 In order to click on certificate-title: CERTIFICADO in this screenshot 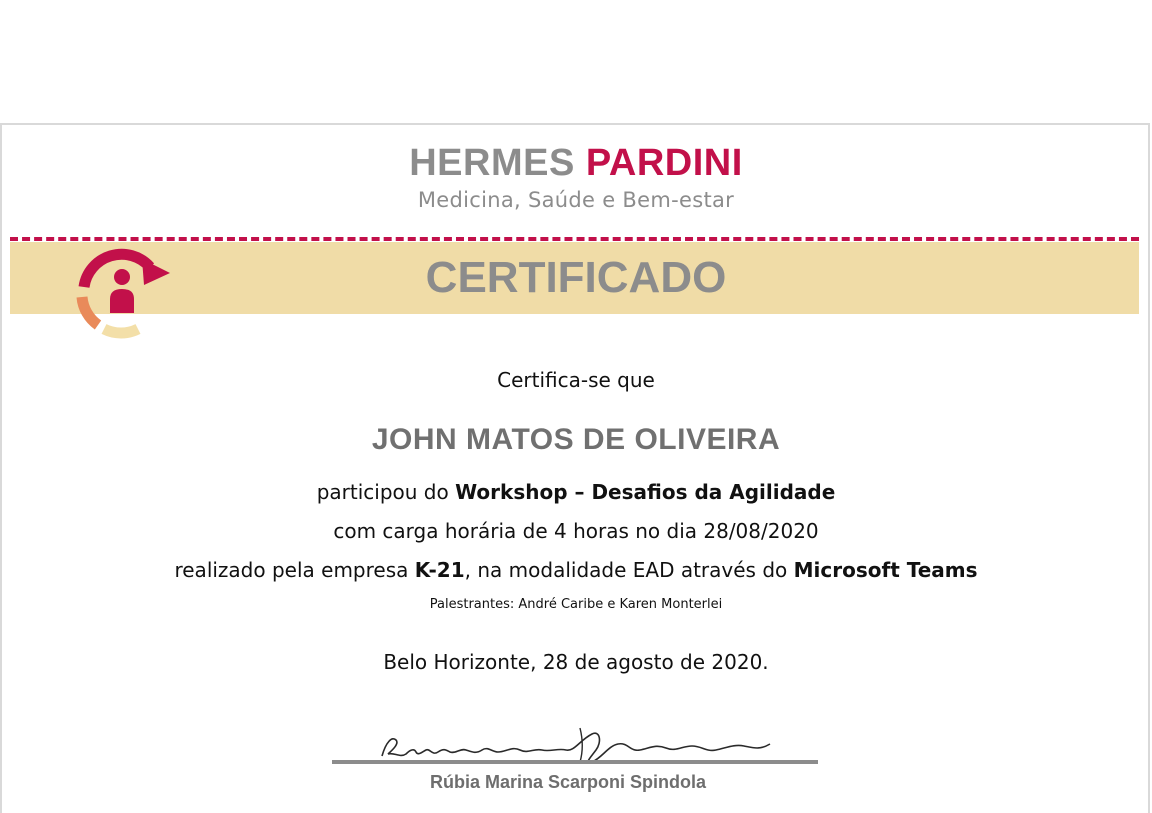, I will do `click(576, 277)`.